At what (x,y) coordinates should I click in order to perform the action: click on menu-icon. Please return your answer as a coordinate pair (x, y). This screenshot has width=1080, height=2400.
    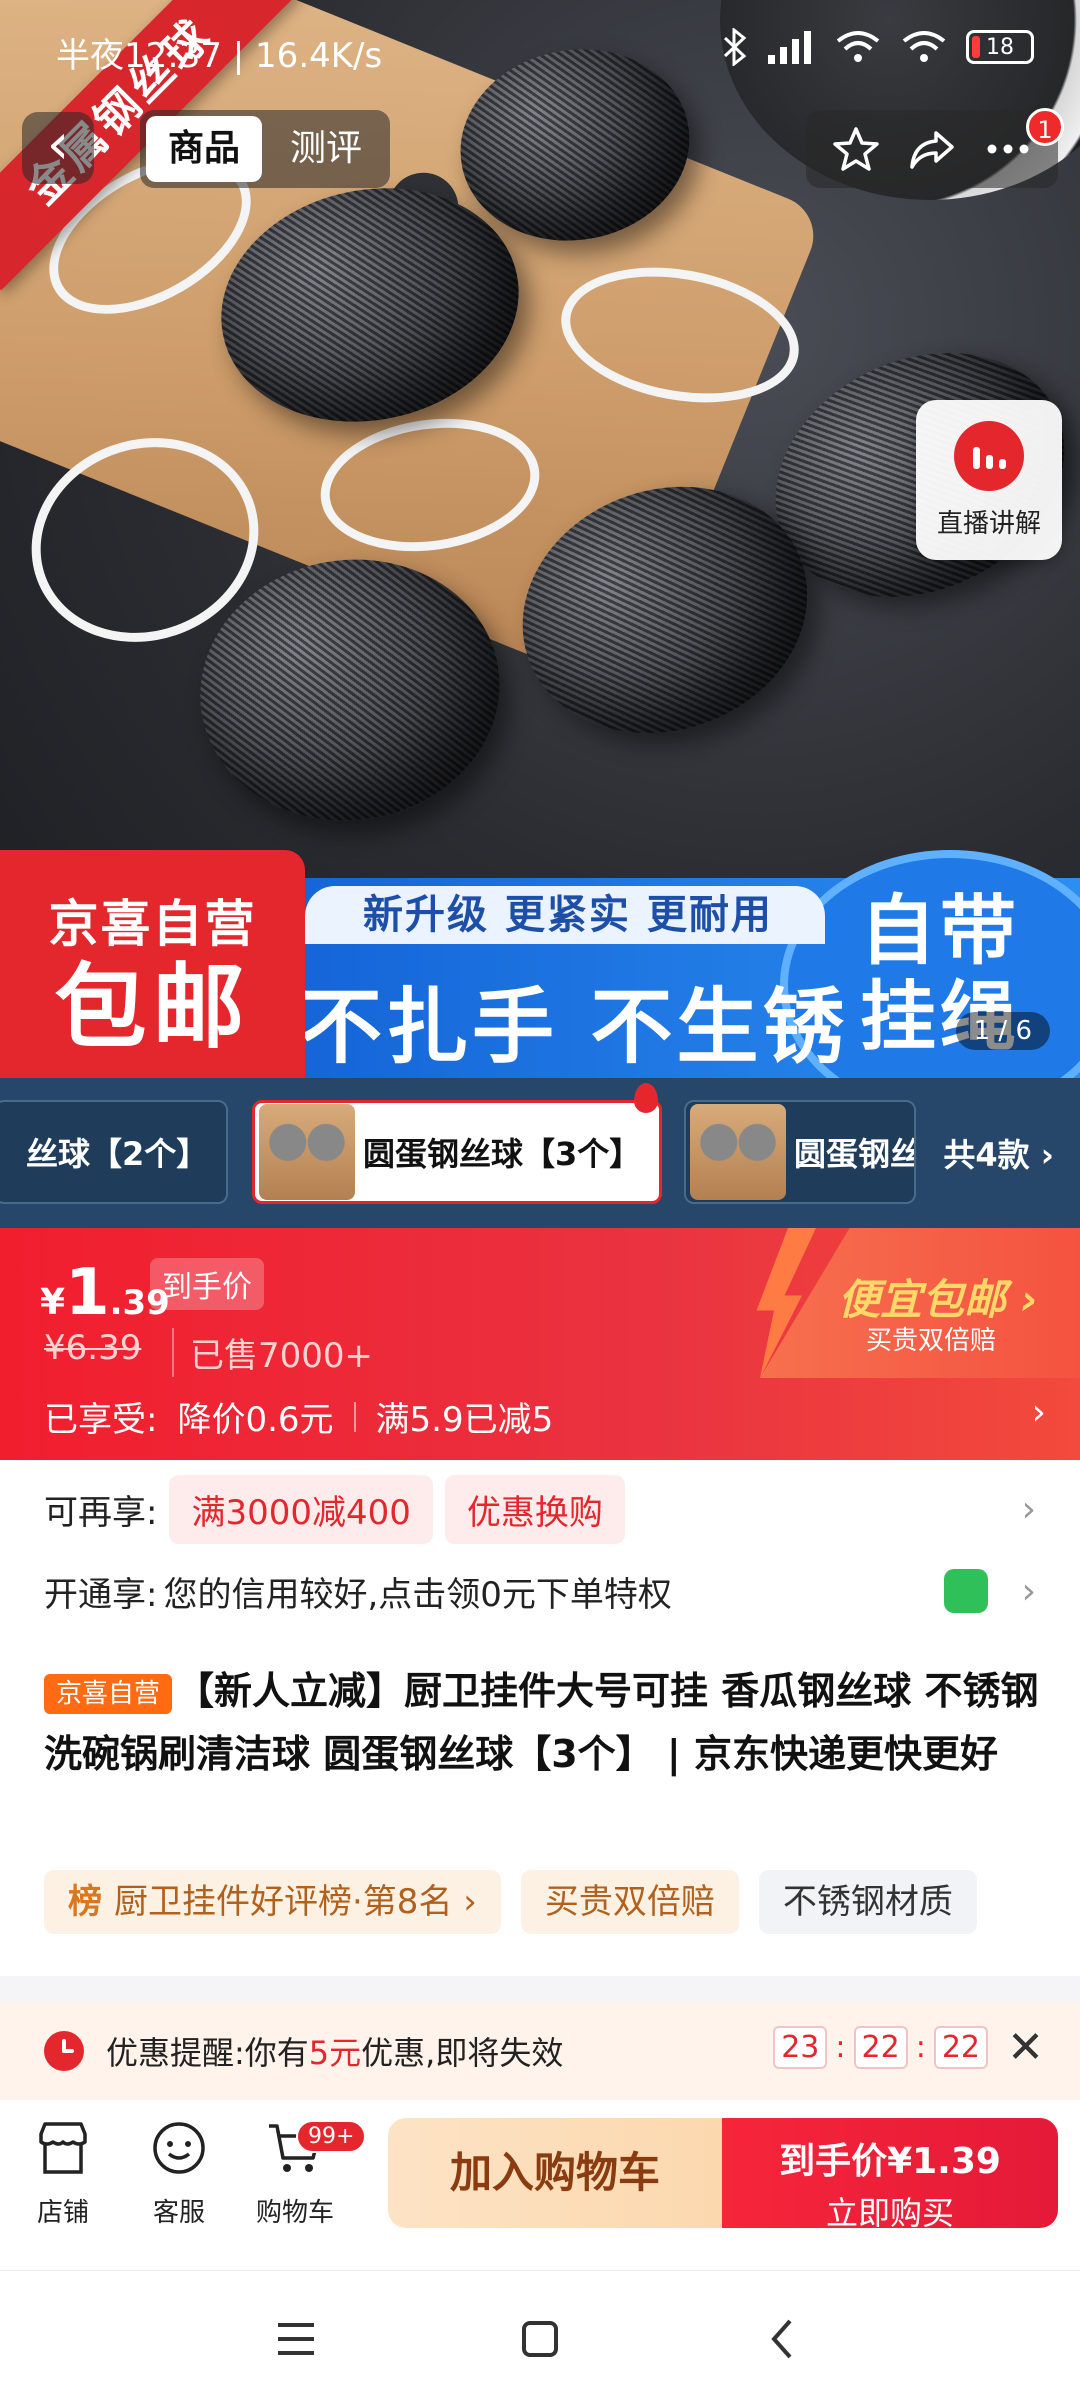
    Looking at the image, I should click on (296, 2339).